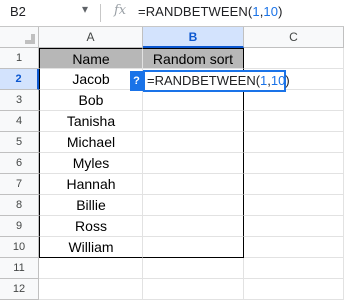  I want to click on cell-c11, so click(294, 268).